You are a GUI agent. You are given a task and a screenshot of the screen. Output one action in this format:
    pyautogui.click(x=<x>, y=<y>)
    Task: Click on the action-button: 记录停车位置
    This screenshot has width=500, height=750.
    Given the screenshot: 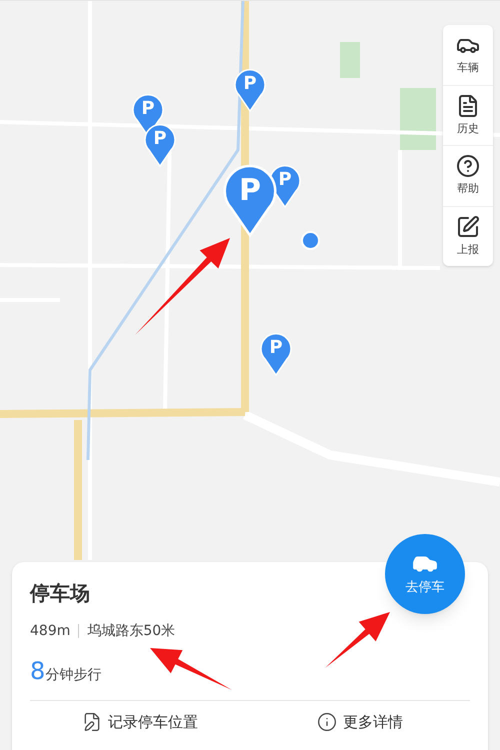 What is the action you would take?
    pyautogui.click(x=140, y=722)
    